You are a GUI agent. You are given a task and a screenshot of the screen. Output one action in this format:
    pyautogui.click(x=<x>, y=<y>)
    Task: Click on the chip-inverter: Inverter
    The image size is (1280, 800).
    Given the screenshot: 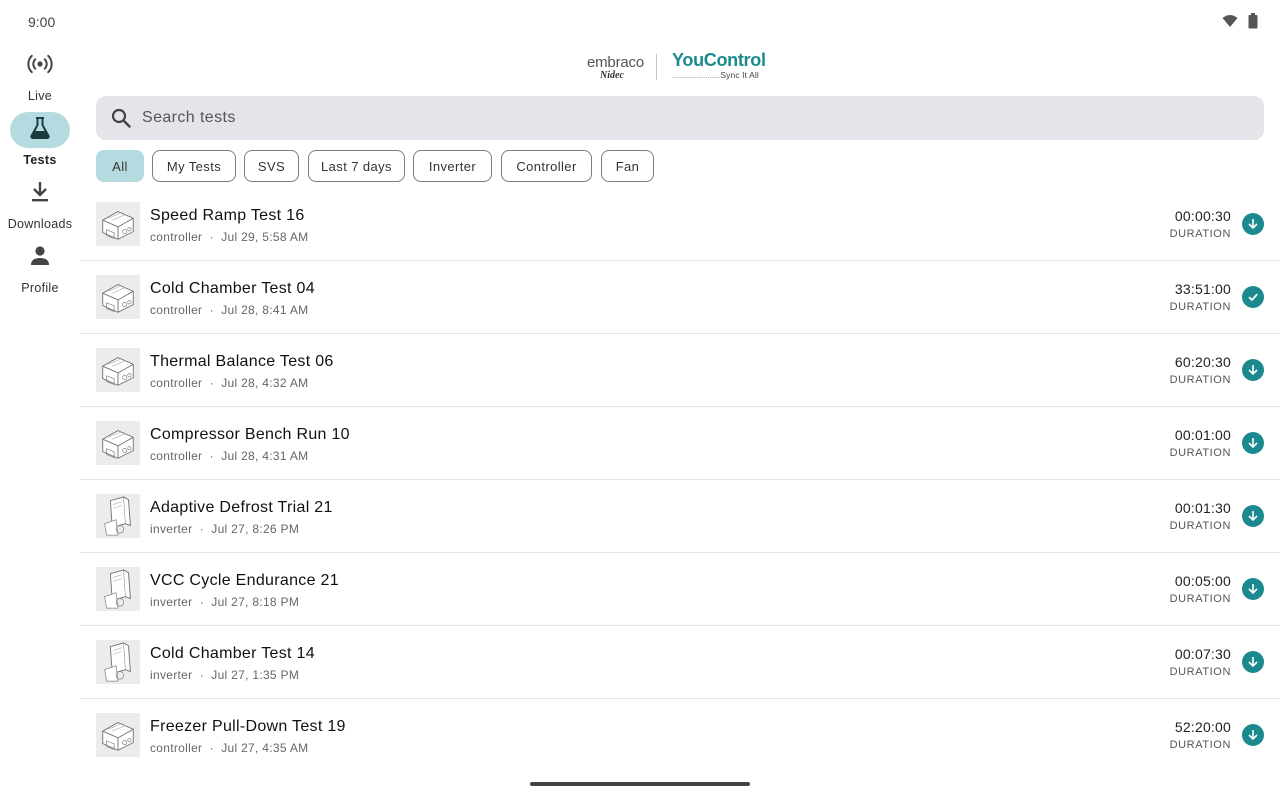 What is the action you would take?
    pyautogui.click(x=452, y=166)
    